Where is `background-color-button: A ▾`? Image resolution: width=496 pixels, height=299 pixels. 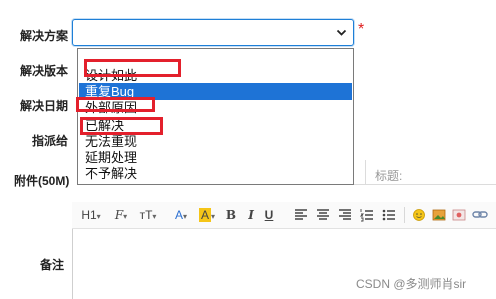
background-color-button: A ▾ is located at coordinates (207, 215).